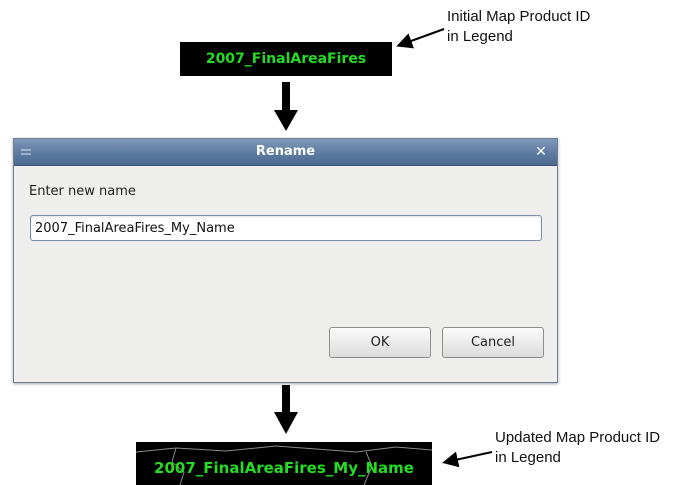 This screenshot has width=700, height=485. What do you see at coordinates (541, 152) in the screenshot?
I see `close-icon: ✕` at bounding box center [541, 152].